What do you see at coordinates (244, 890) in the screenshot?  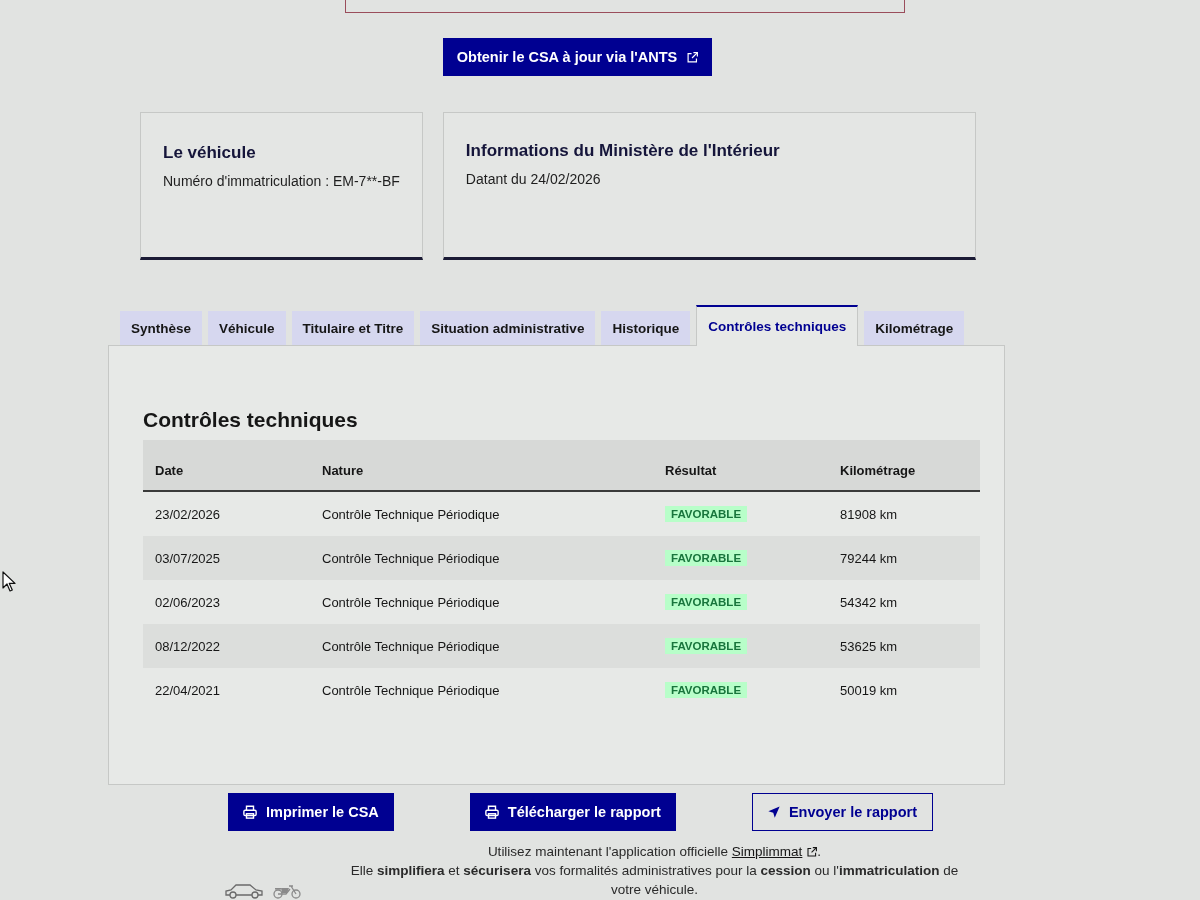 I see `car-icon` at bounding box center [244, 890].